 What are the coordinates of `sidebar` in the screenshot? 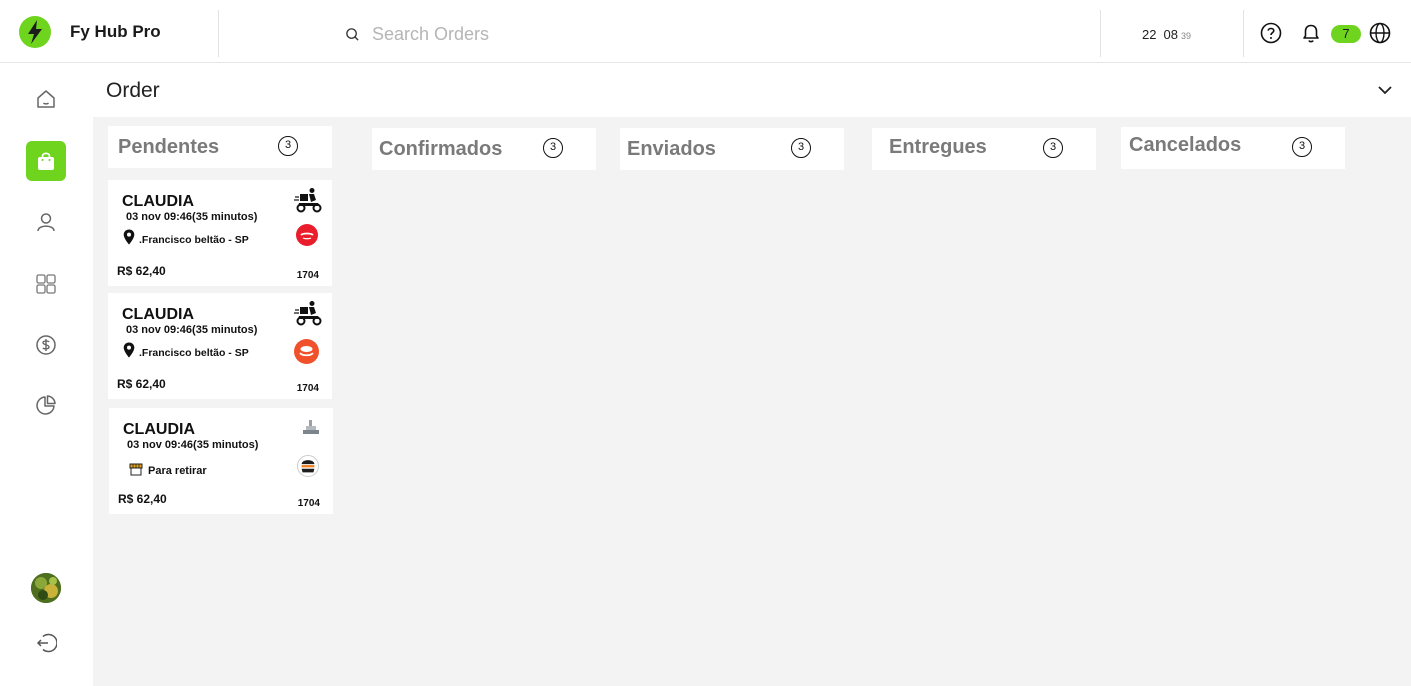 It's located at (46, 374).